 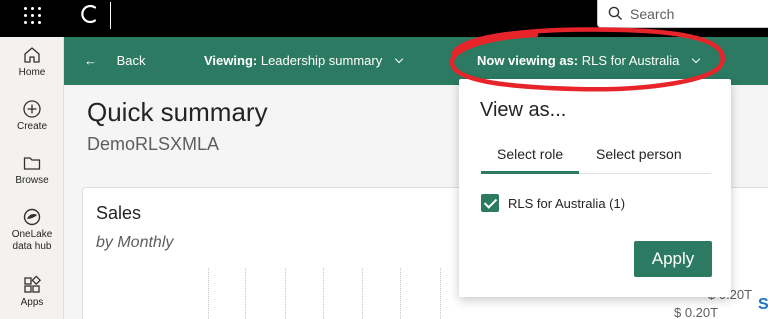 What do you see at coordinates (530, 154) in the screenshot?
I see `tab-select-role: Select role` at bounding box center [530, 154].